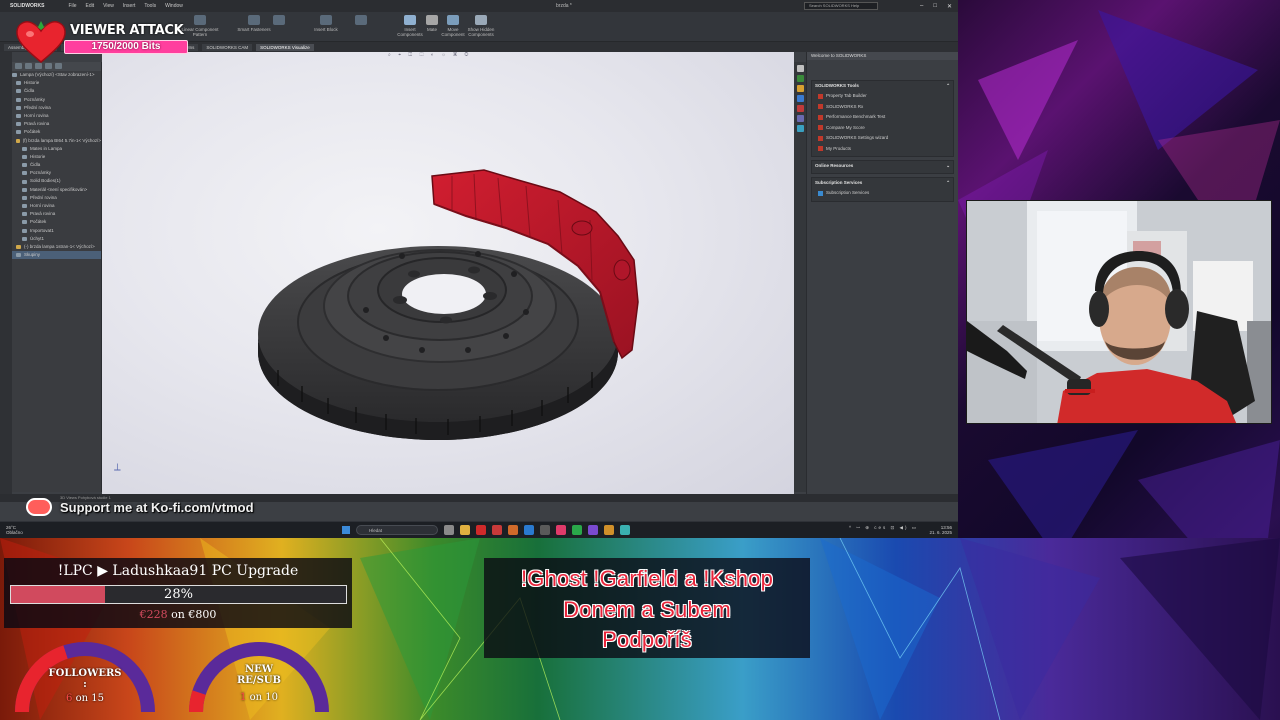 The image size is (1280, 720). What do you see at coordinates (800, 108) in the screenshot?
I see `appearances-icon` at bounding box center [800, 108].